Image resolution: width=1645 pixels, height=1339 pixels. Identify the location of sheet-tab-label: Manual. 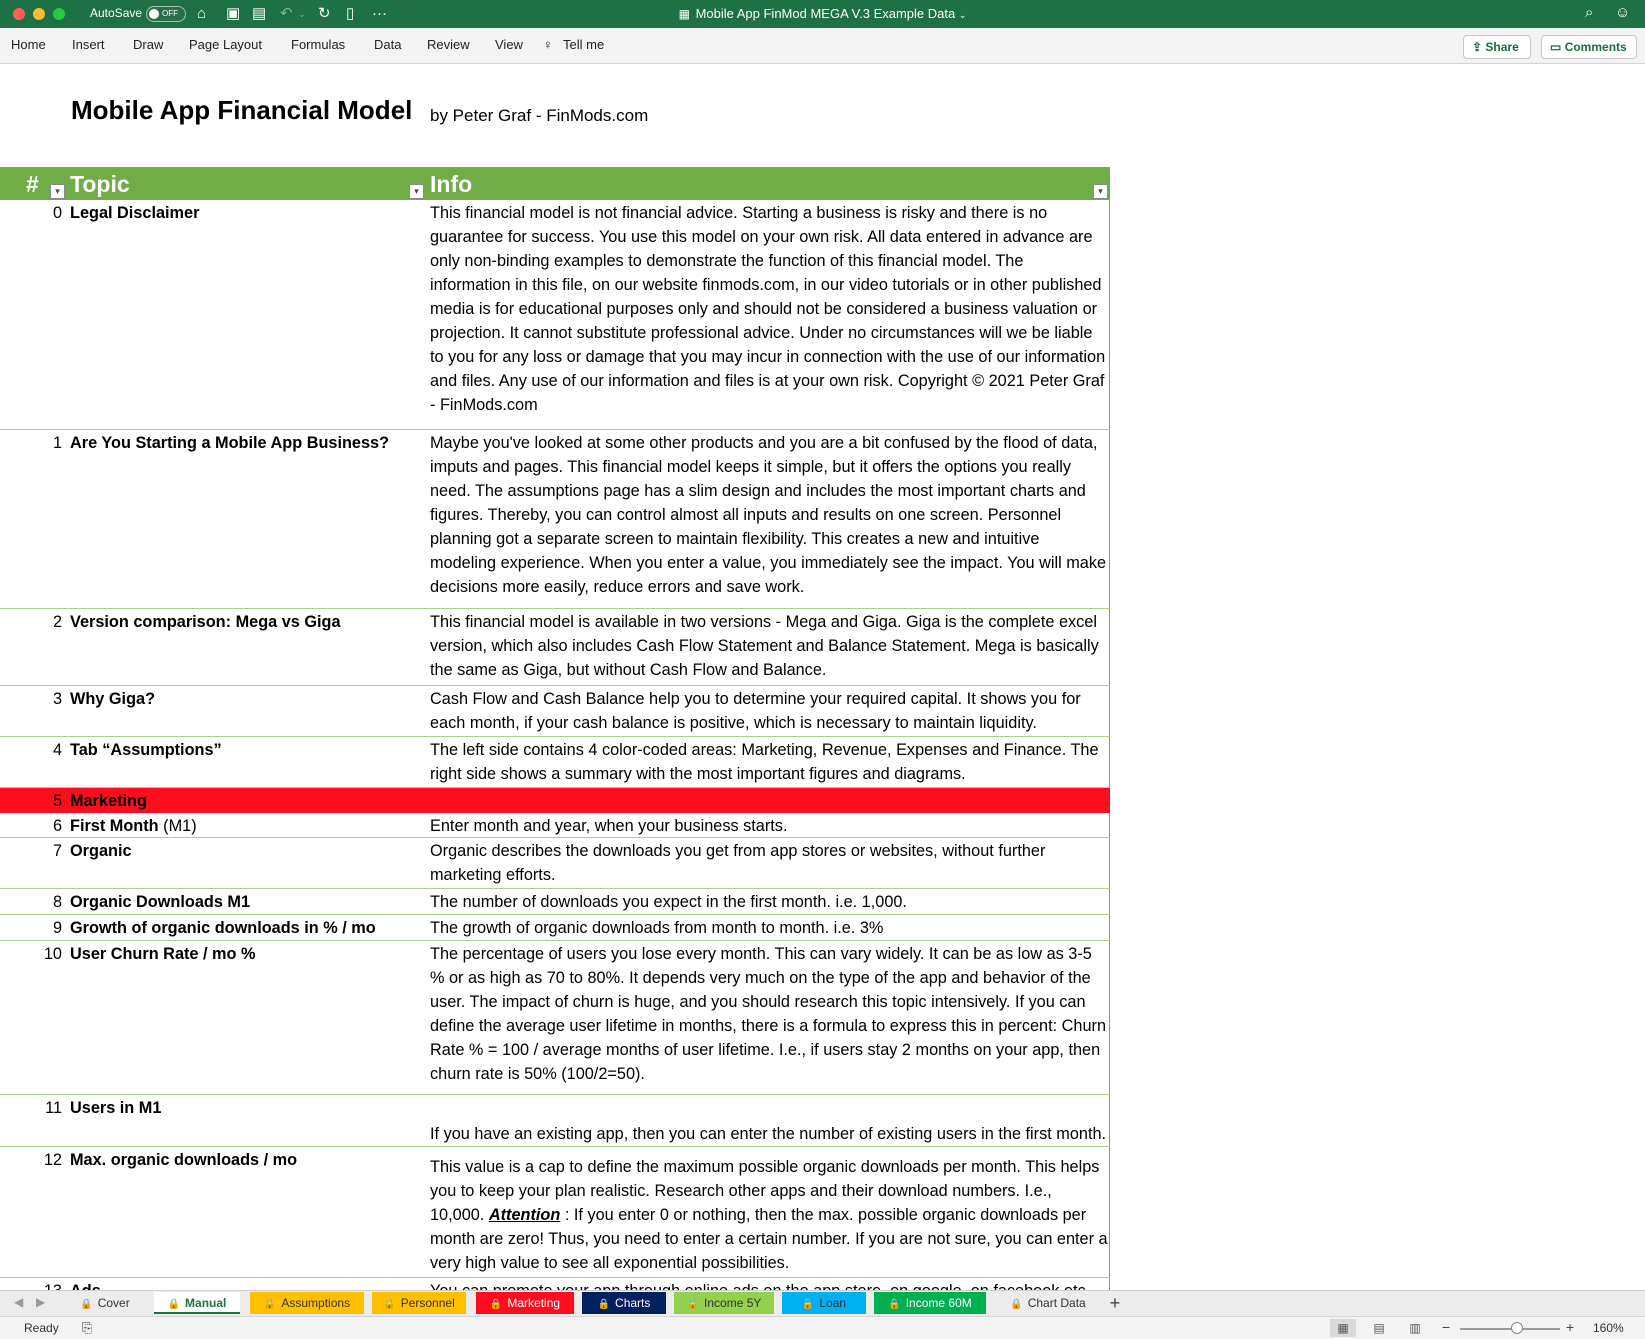
(206, 1303).